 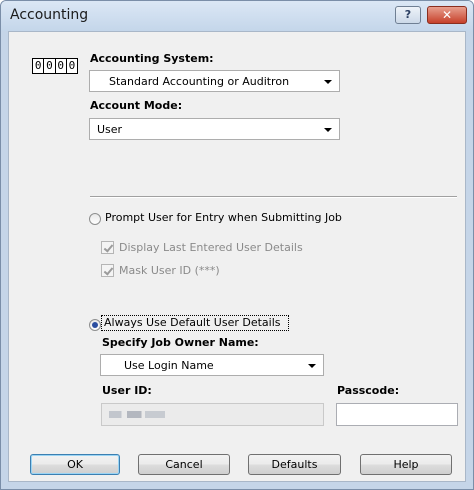 What do you see at coordinates (180, 342) in the screenshot?
I see `job-owner-name-label: Specify Job Owner Name:` at bounding box center [180, 342].